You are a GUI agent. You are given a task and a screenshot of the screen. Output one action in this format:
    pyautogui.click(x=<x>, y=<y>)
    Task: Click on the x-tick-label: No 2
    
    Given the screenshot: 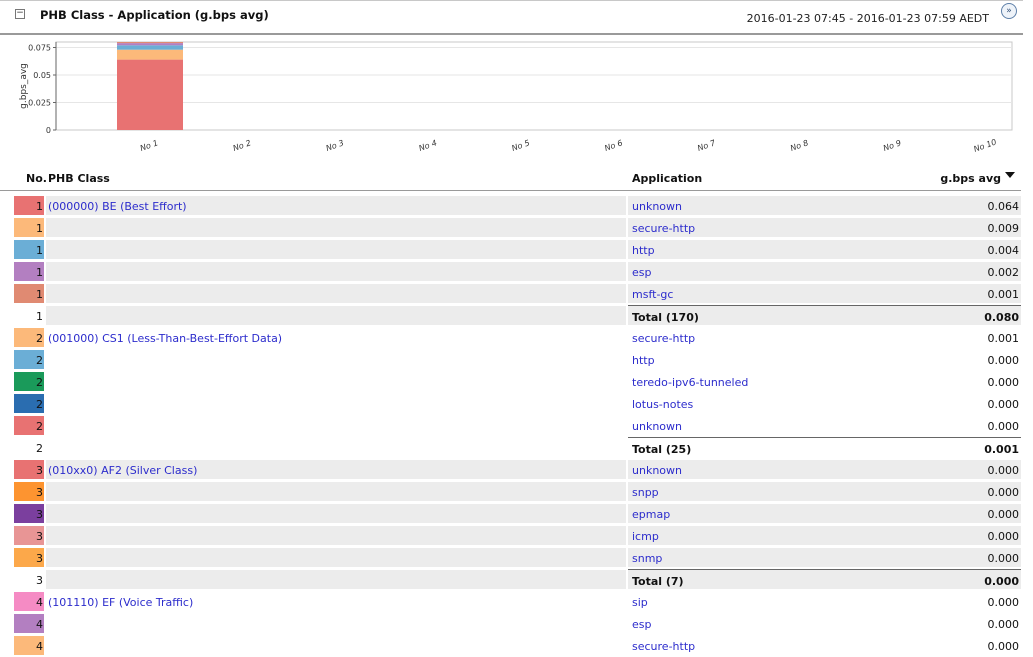 What is the action you would take?
    pyautogui.click(x=242, y=145)
    